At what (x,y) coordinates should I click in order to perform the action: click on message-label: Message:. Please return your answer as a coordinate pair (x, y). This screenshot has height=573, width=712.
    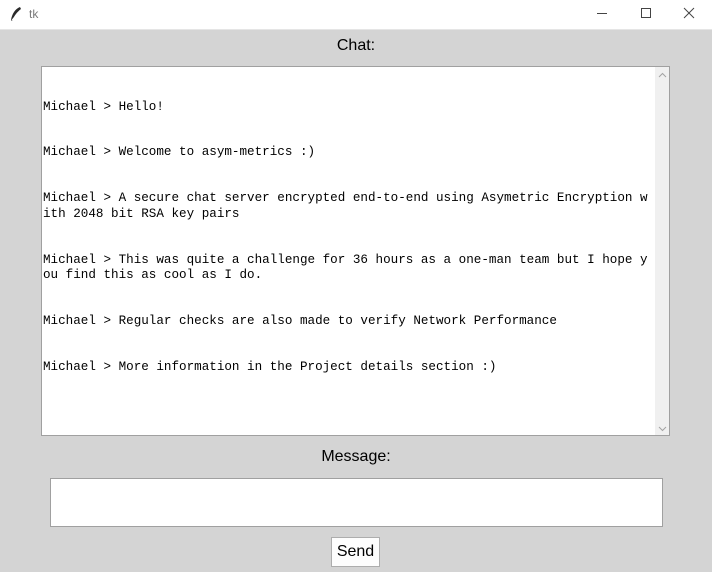
    Looking at the image, I should click on (356, 456).